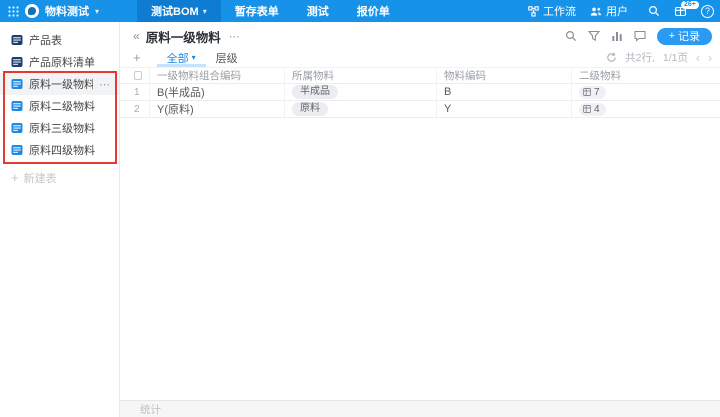  I want to click on stats-label: 统计, so click(150, 409).